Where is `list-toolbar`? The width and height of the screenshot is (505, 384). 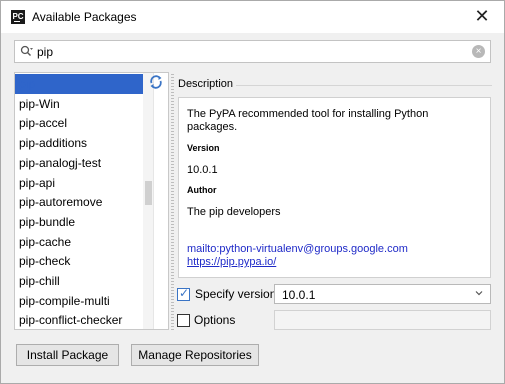 list-toolbar is located at coordinates (160, 201).